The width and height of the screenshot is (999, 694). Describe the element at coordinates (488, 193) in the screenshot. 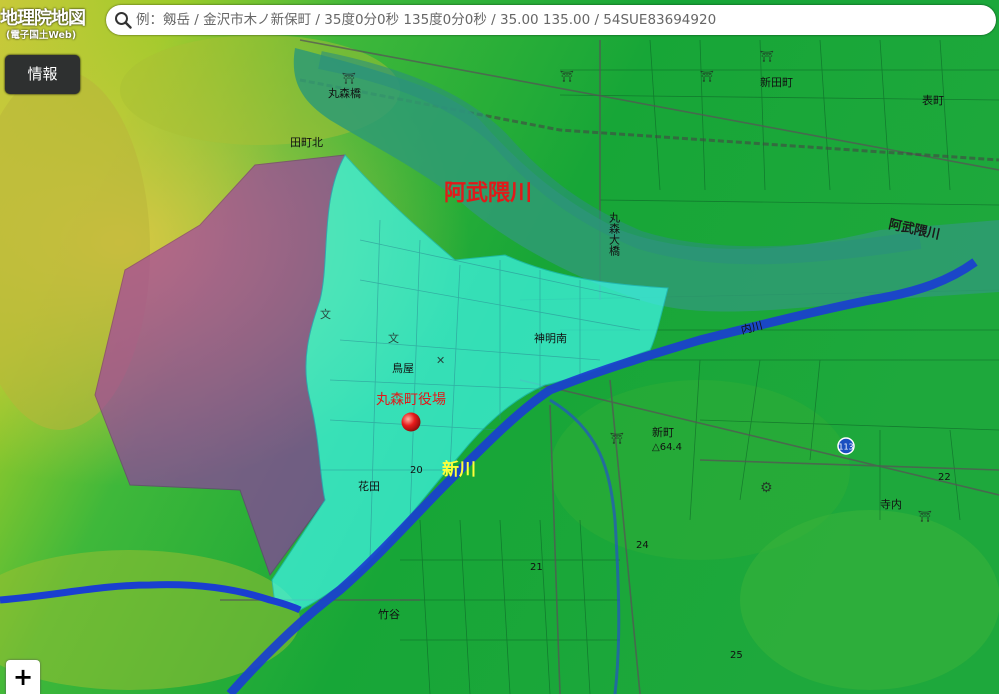

I see `abukuma-river-label: 阿武隈川` at that location.